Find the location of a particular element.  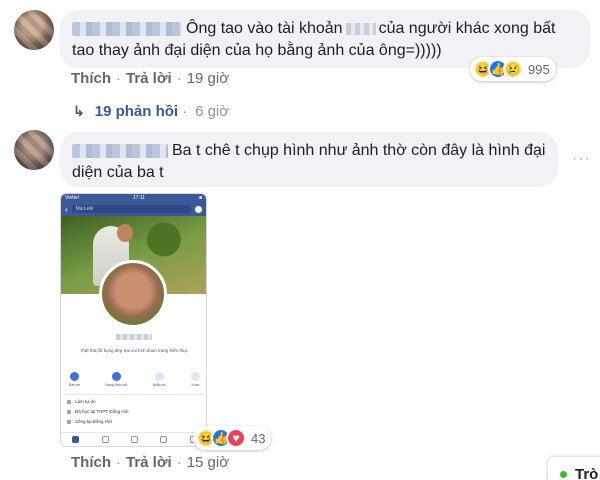

profile-actions: Bạn bè Đang theo dõi Nhắn tin Khác is located at coordinates (134, 379).